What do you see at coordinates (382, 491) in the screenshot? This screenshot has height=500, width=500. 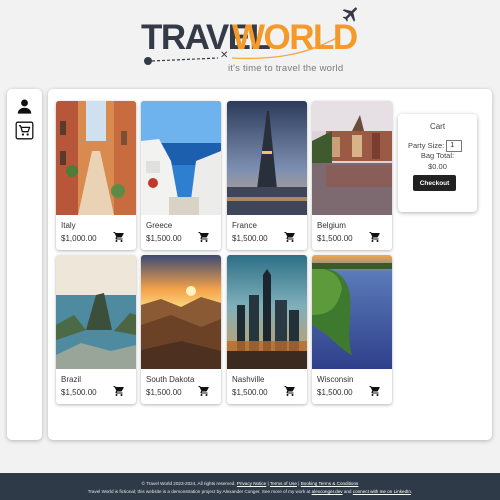 I see `linkedin-link: connect with me on LinkedIn` at bounding box center [382, 491].